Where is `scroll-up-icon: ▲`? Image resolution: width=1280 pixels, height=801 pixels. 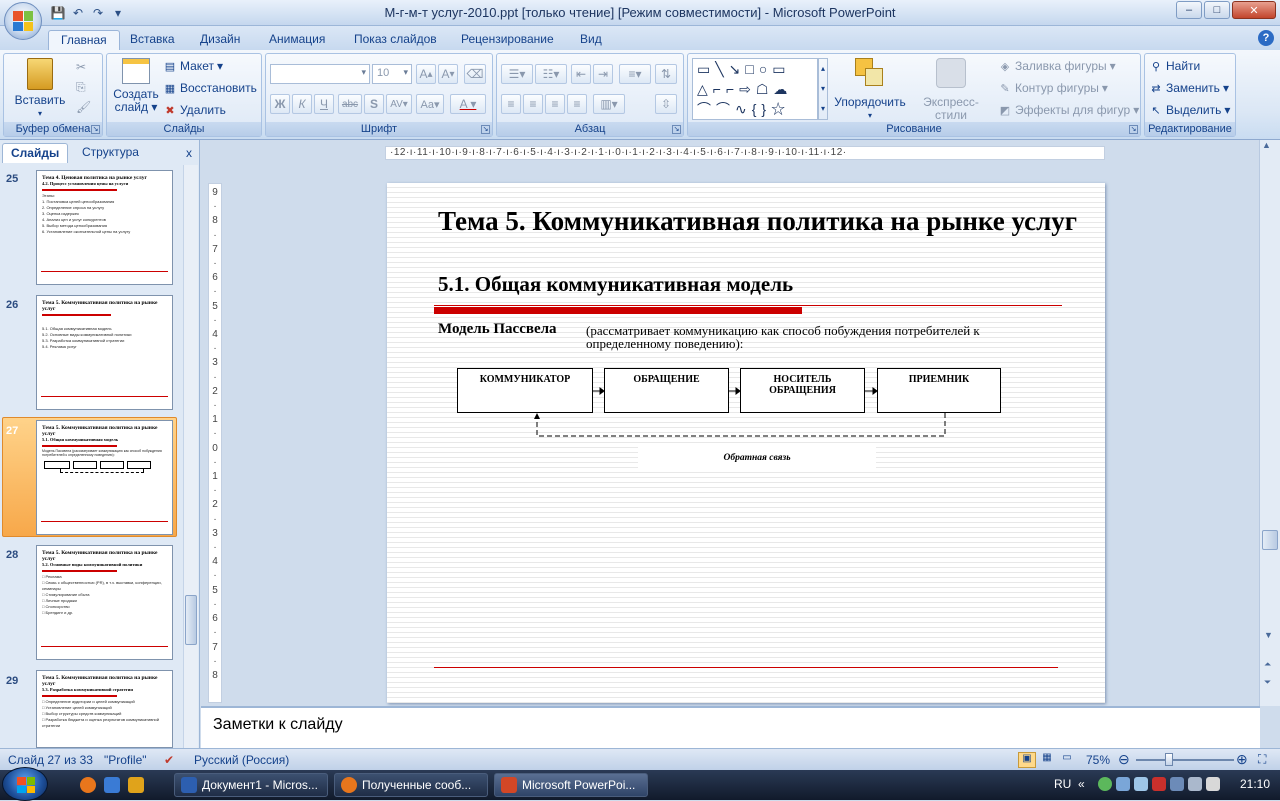 scroll-up-icon: ▲ is located at coordinates (1266, 145).